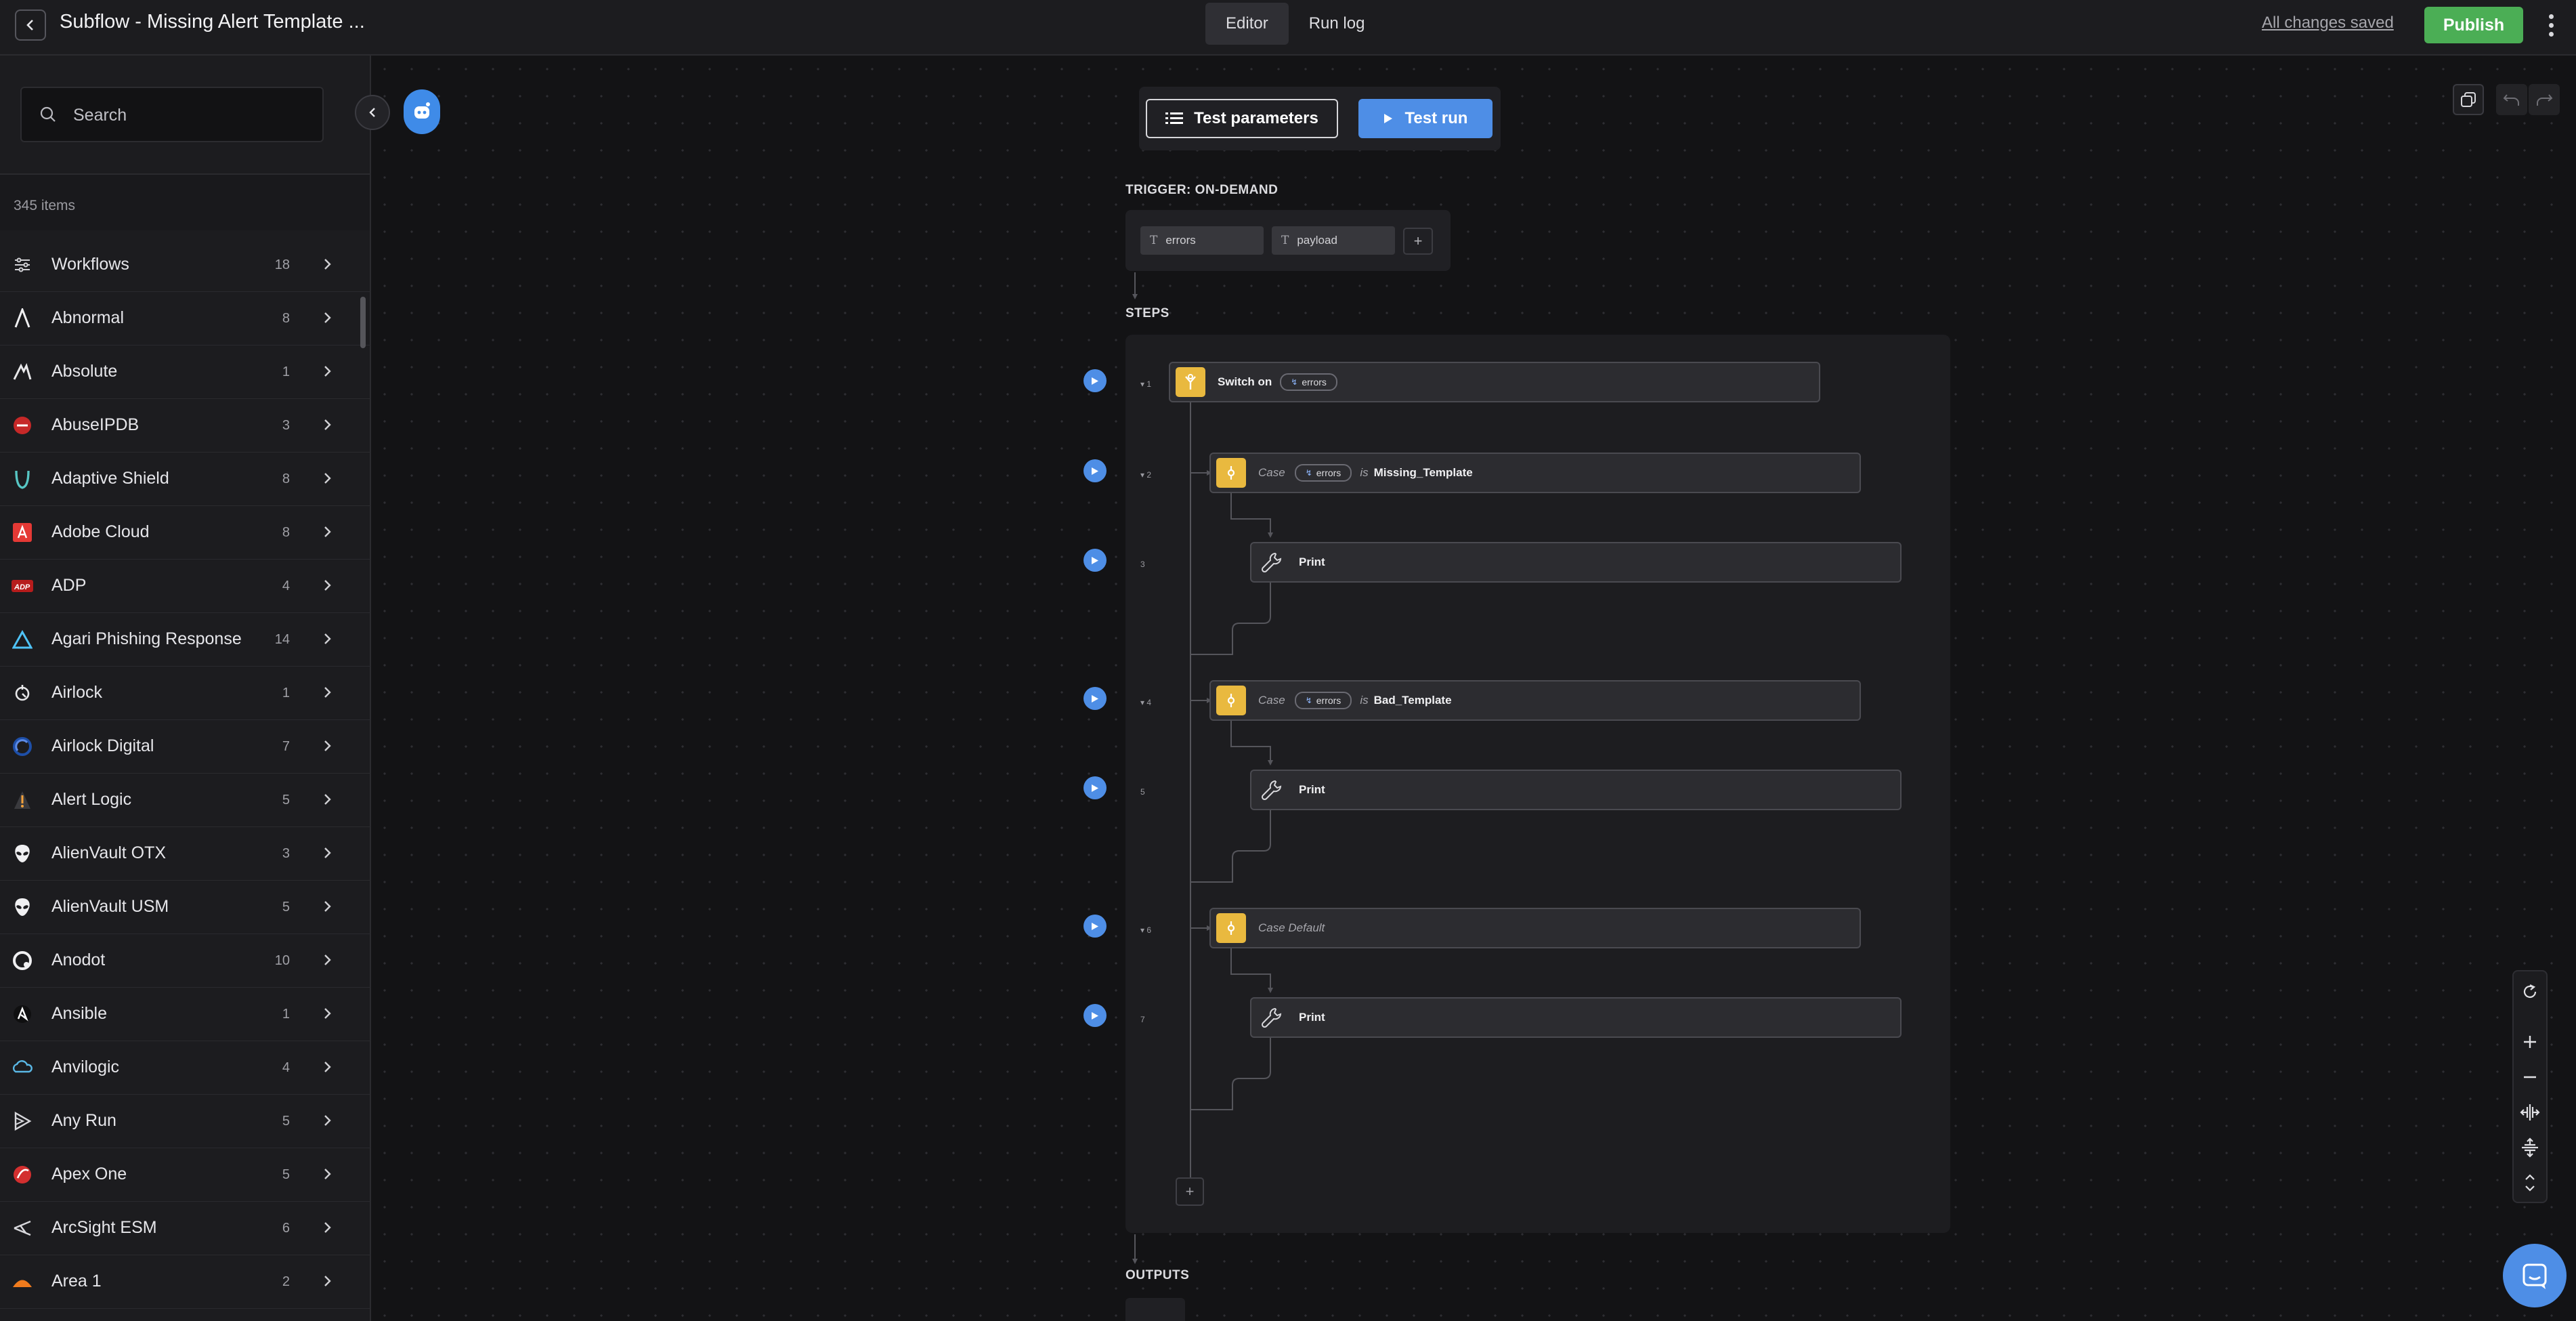  I want to click on step-number: 7, so click(1142, 1019).